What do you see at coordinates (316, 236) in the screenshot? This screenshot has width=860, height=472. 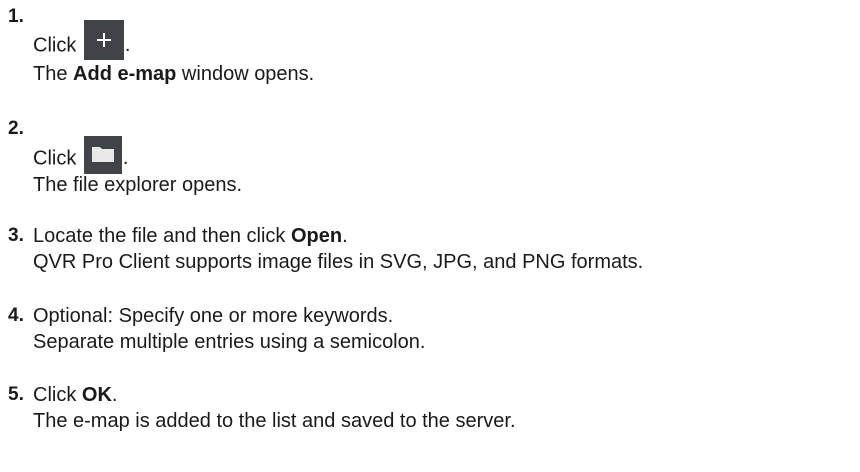 I see `open-label: Open` at bounding box center [316, 236].